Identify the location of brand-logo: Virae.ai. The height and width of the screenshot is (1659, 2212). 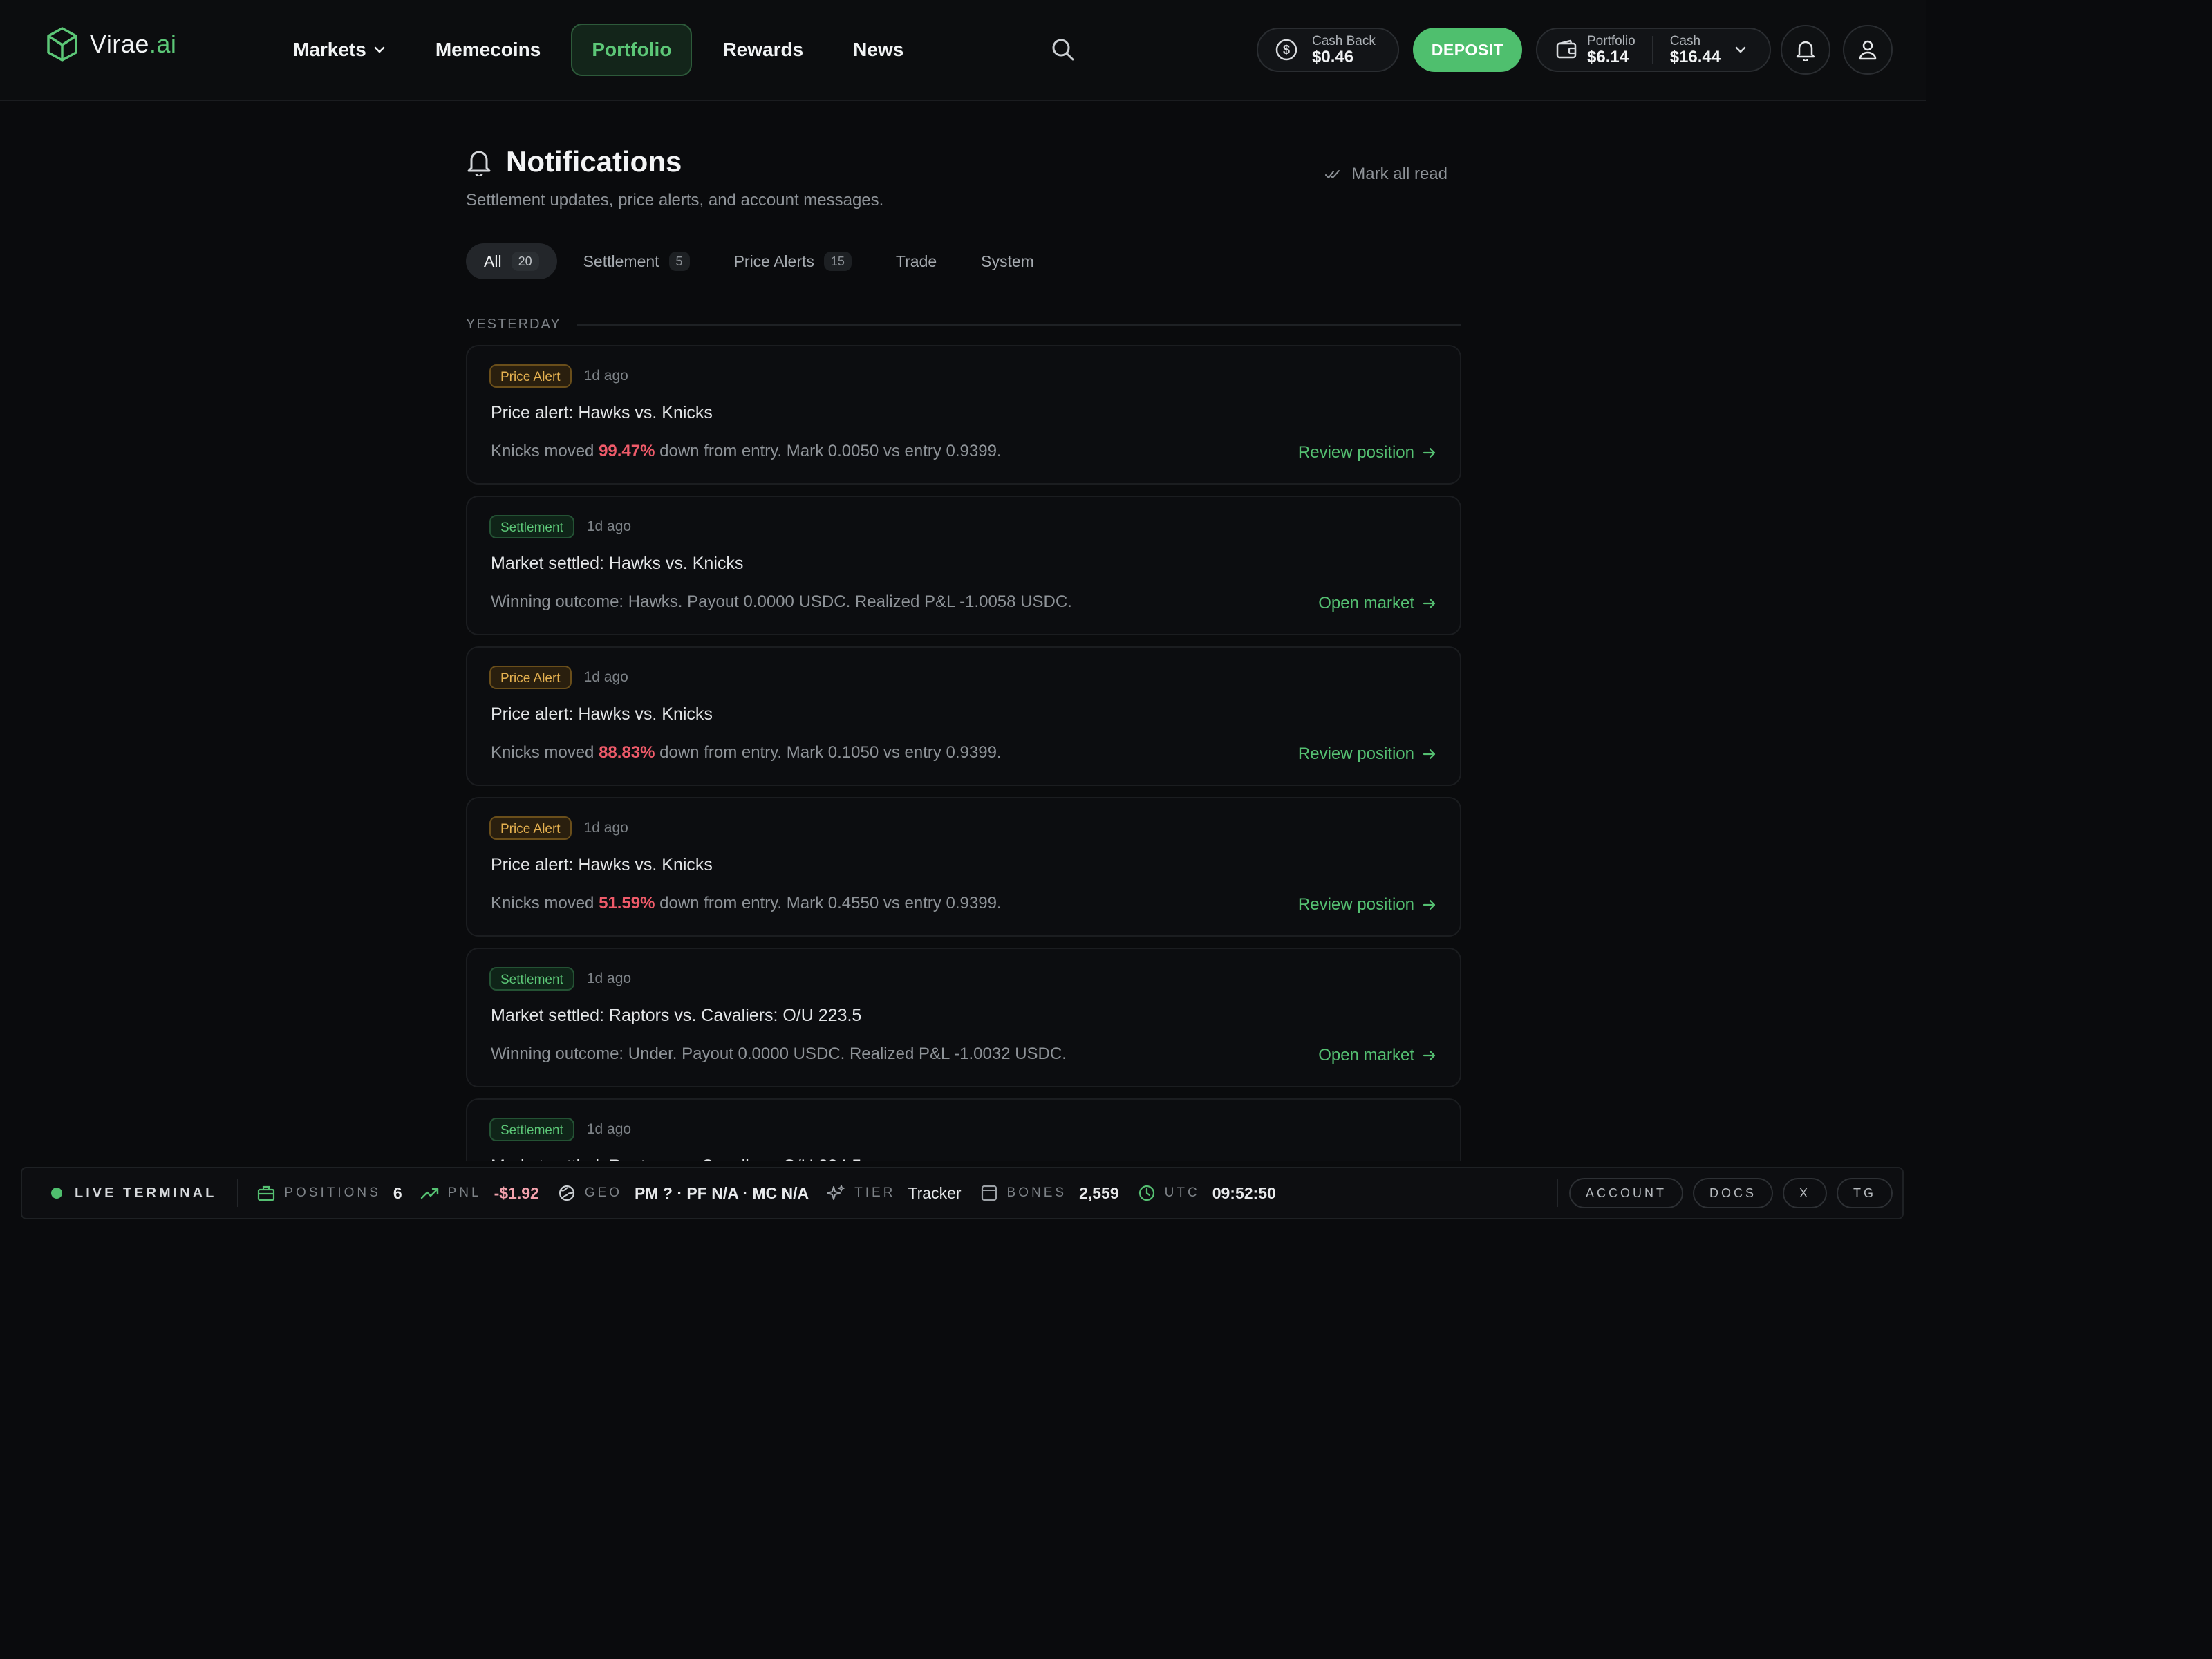
(111, 44).